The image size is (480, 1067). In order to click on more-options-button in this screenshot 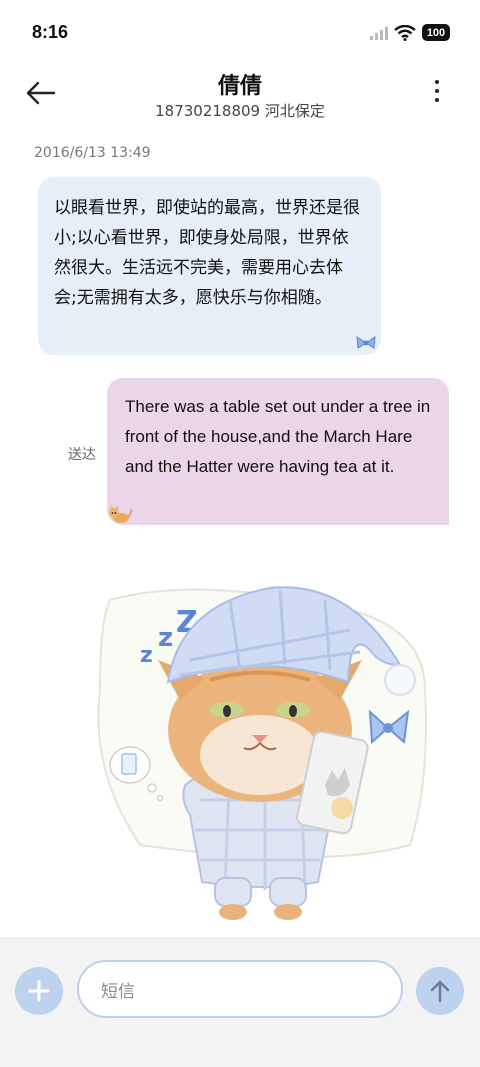, I will do `click(437, 94)`.